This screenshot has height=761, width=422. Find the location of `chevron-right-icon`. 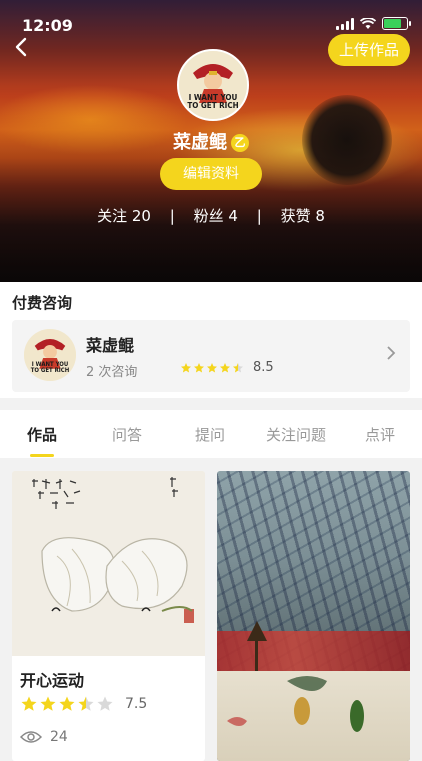

chevron-right-icon is located at coordinates (391, 354).